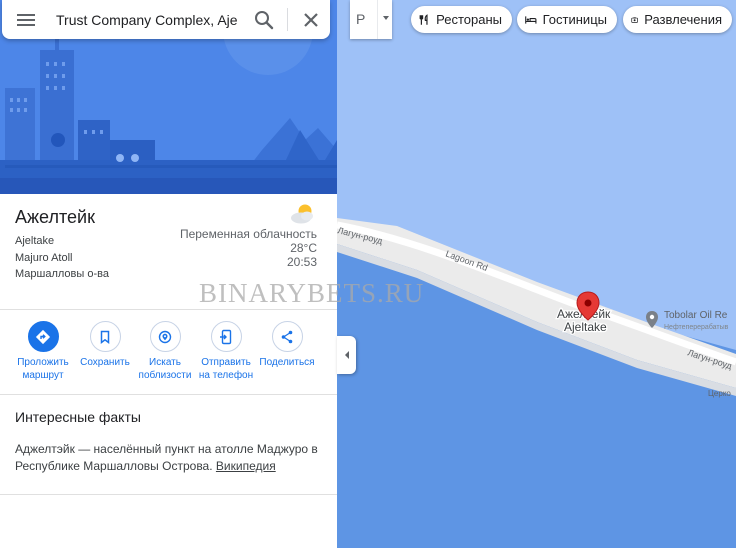  I want to click on search-input, so click(146, 19).